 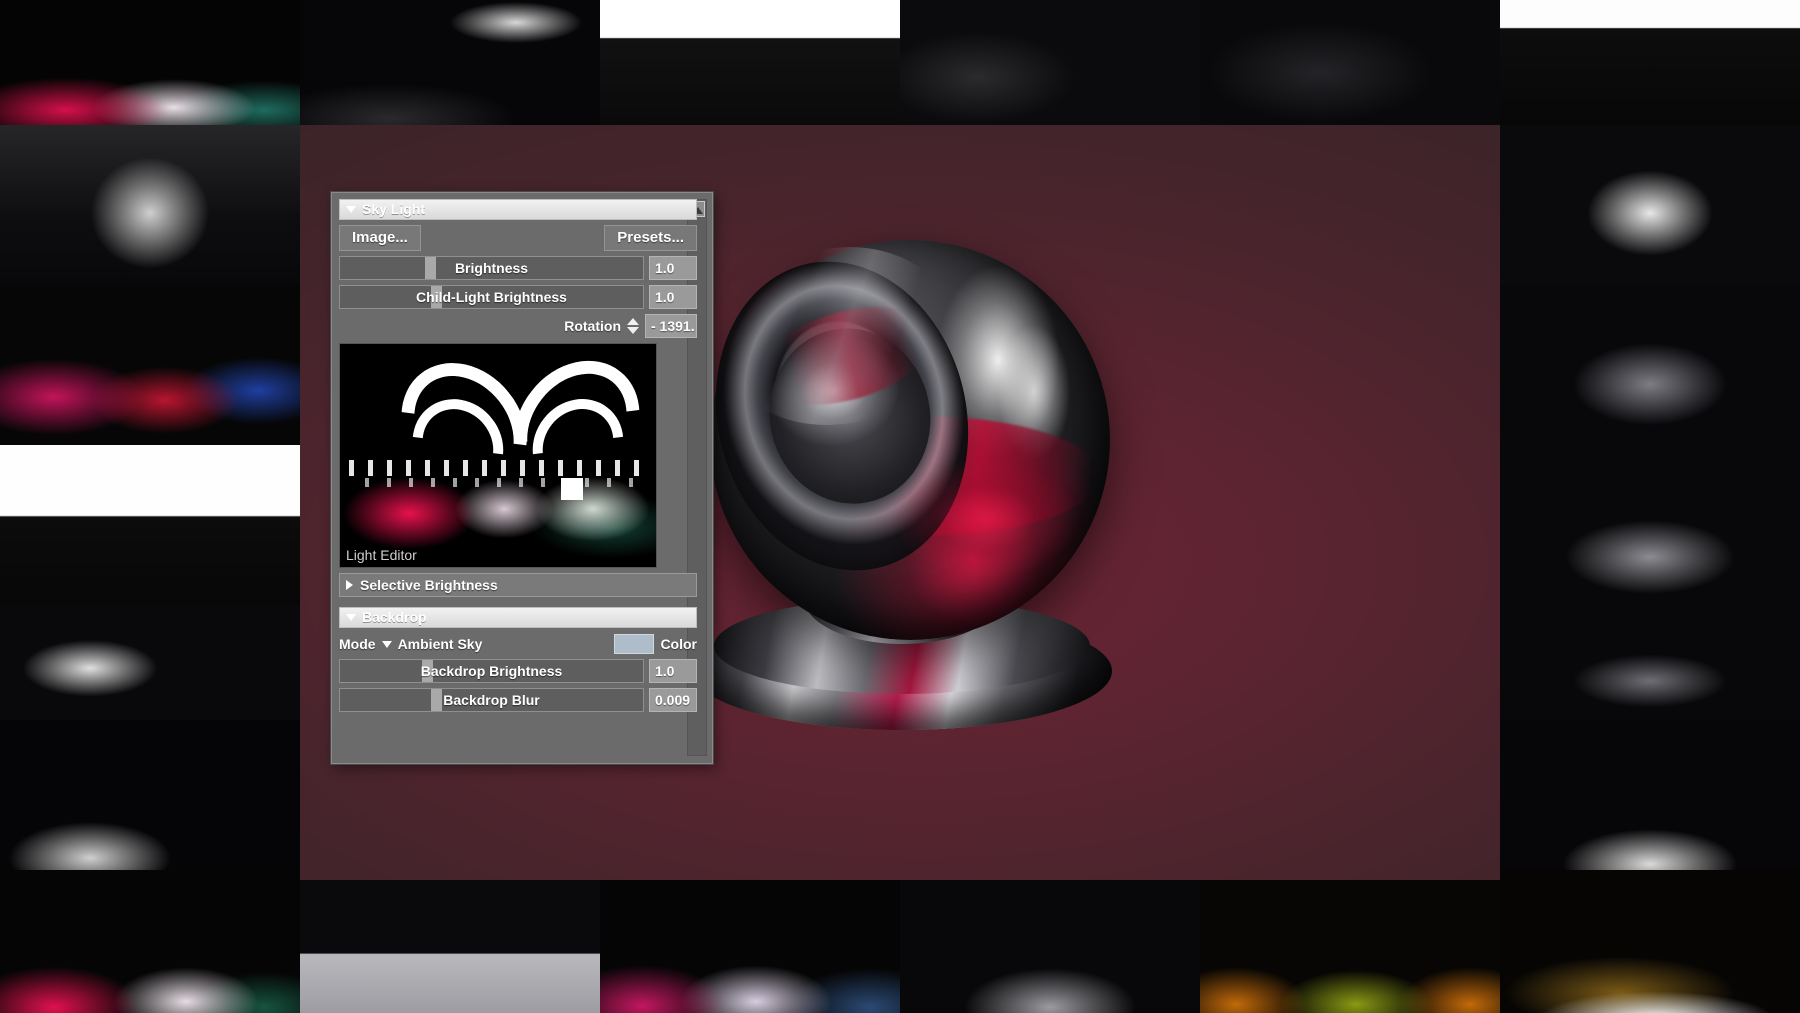 What do you see at coordinates (518, 326) in the screenshot?
I see `rotation-row: Rotation - 1391.` at bounding box center [518, 326].